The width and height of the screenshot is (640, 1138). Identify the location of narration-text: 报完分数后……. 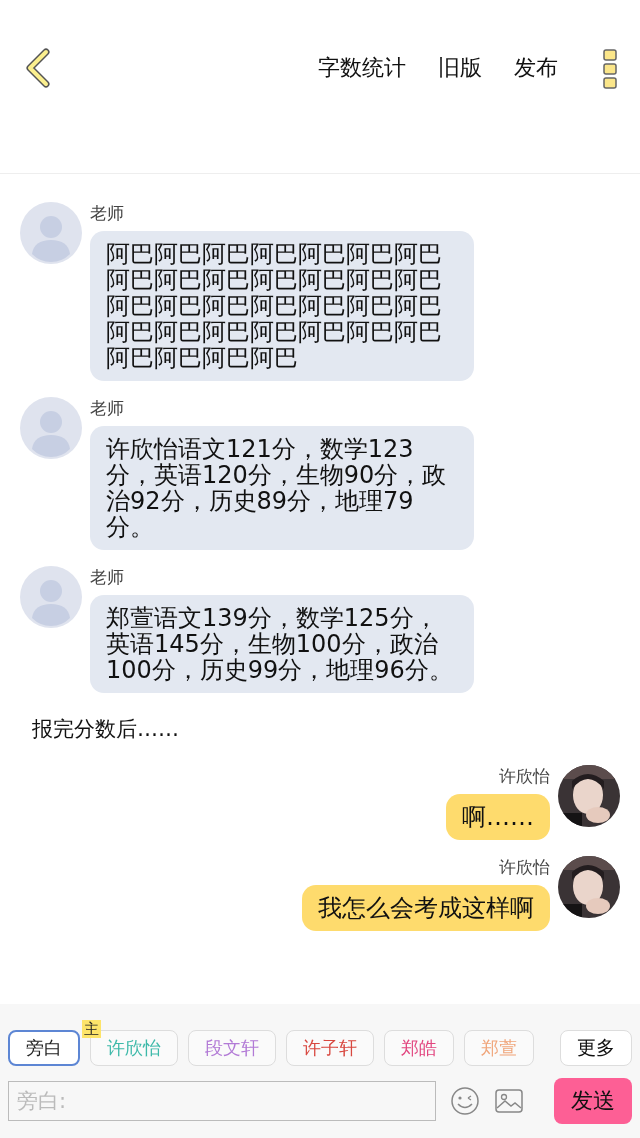
(105, 729).